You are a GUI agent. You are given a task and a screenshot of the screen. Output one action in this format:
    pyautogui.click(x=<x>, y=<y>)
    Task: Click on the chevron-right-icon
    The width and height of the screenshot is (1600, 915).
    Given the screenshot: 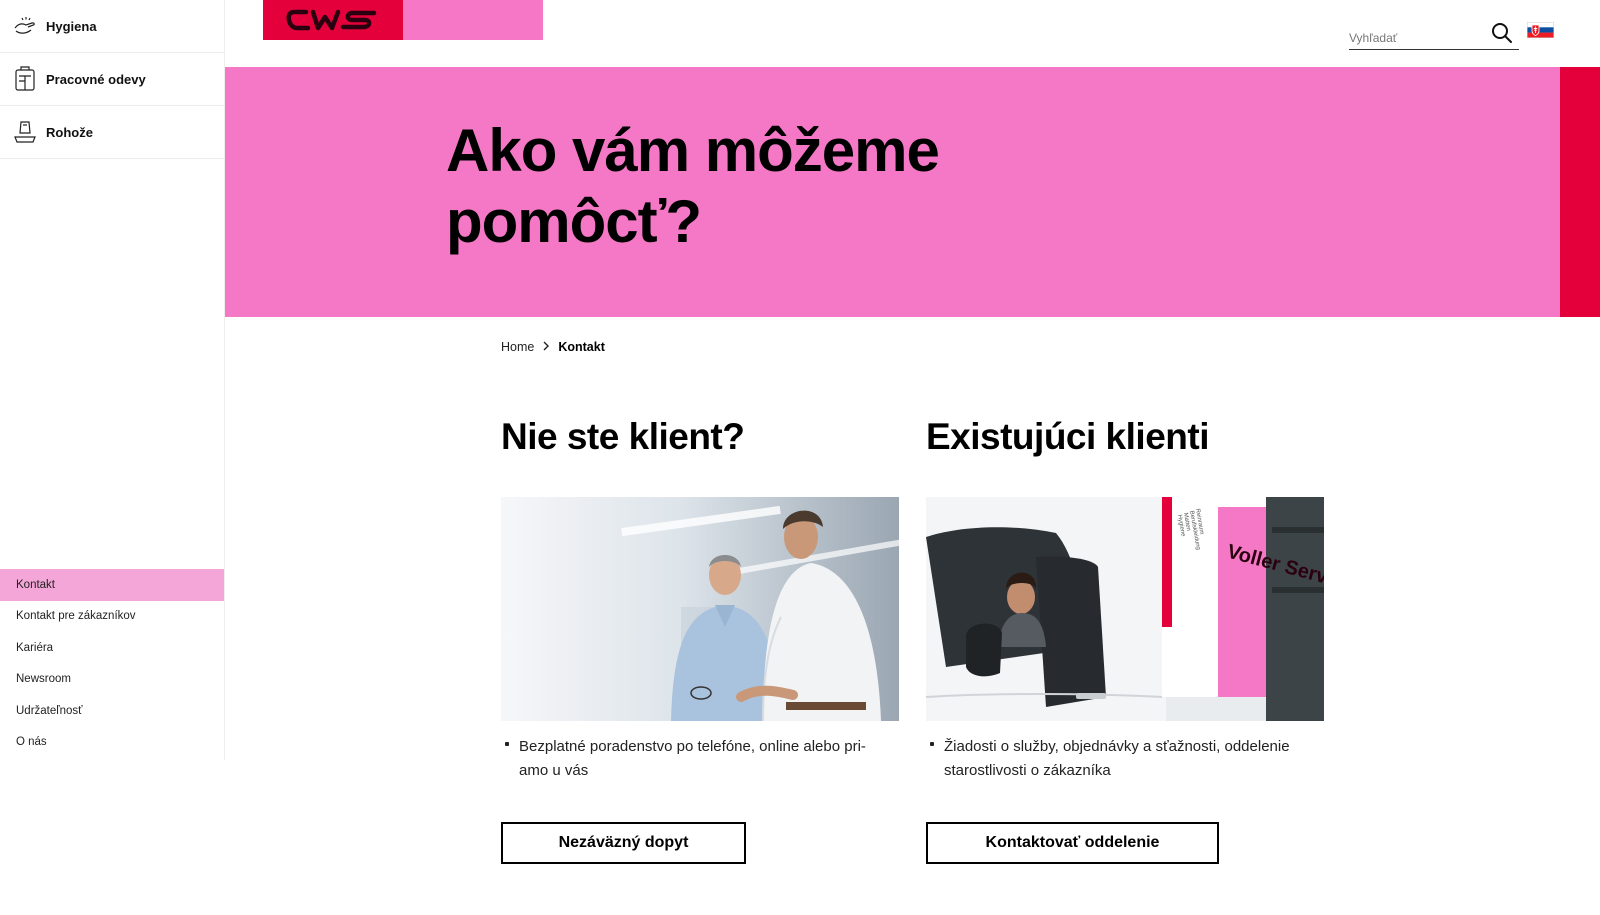 What is the action you would take?
    pyautogui.click(x=546, y=347)
    